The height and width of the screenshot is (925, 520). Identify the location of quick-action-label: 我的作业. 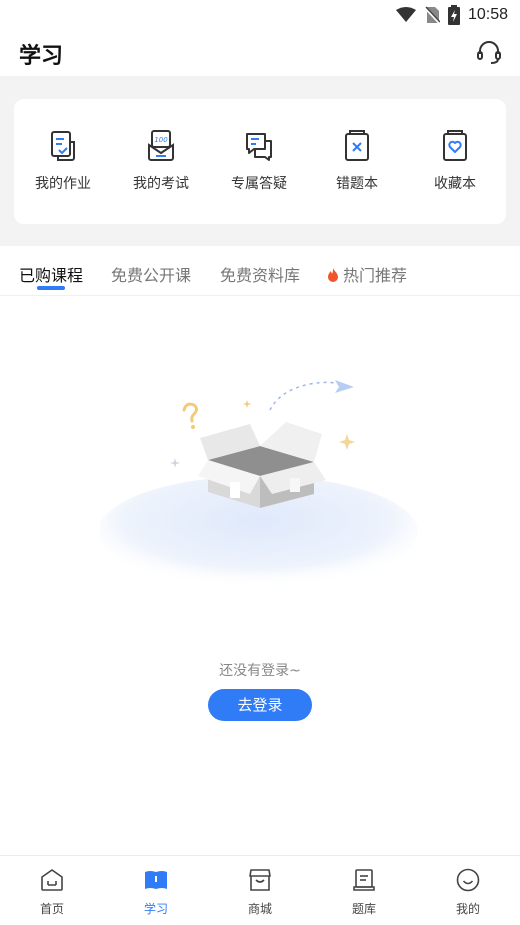
(63, 184).